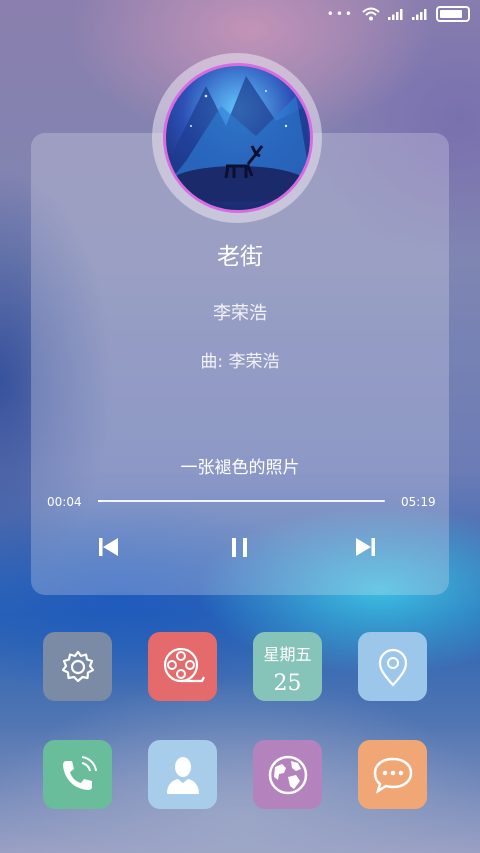  I want to click on phone-app-icon, so click(77, 774).